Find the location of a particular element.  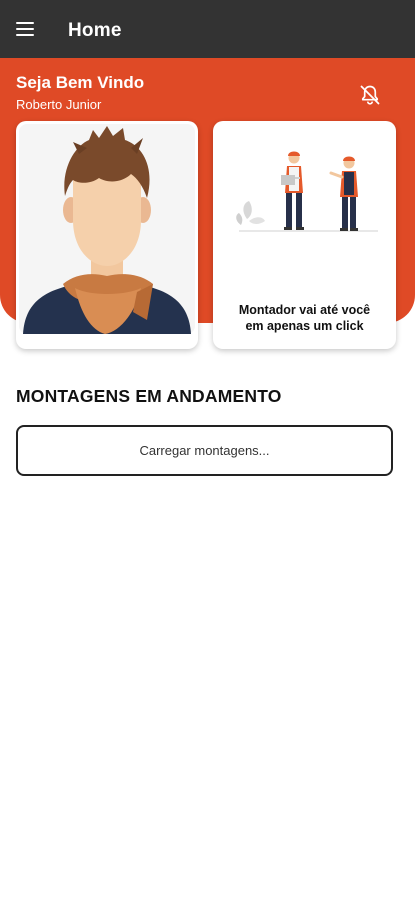

promo-text: Montador vai até você em apenas um click is located at coordinates (304, 318).